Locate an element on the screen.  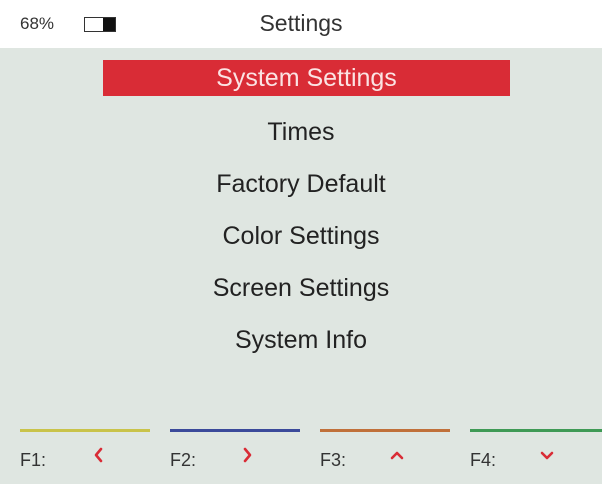
page-title: Settings is located at coordinates (301, 23).